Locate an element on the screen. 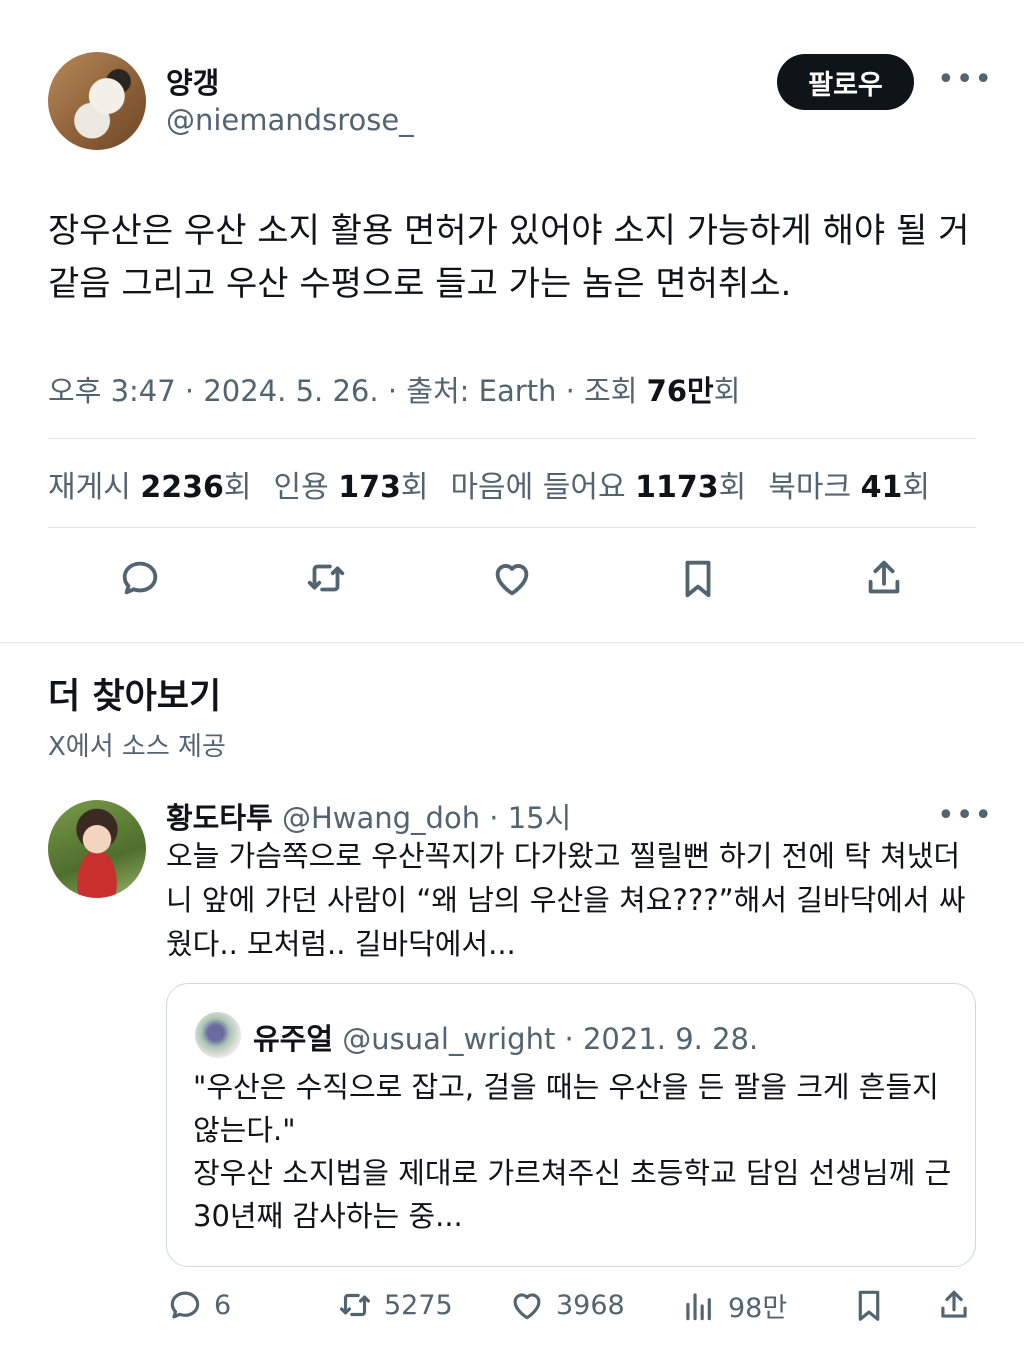  views-count: 76만 is located at coordinates (680, 391).